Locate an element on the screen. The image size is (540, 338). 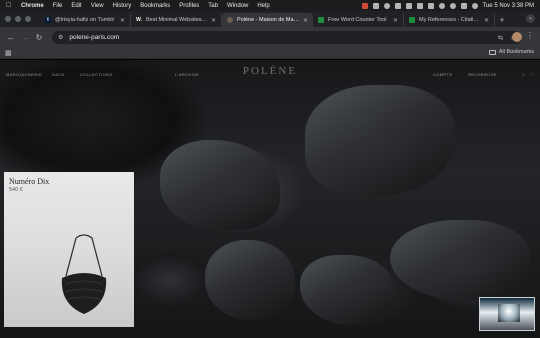
w-favicon-icon: W. is located at coordinates (139, 20).